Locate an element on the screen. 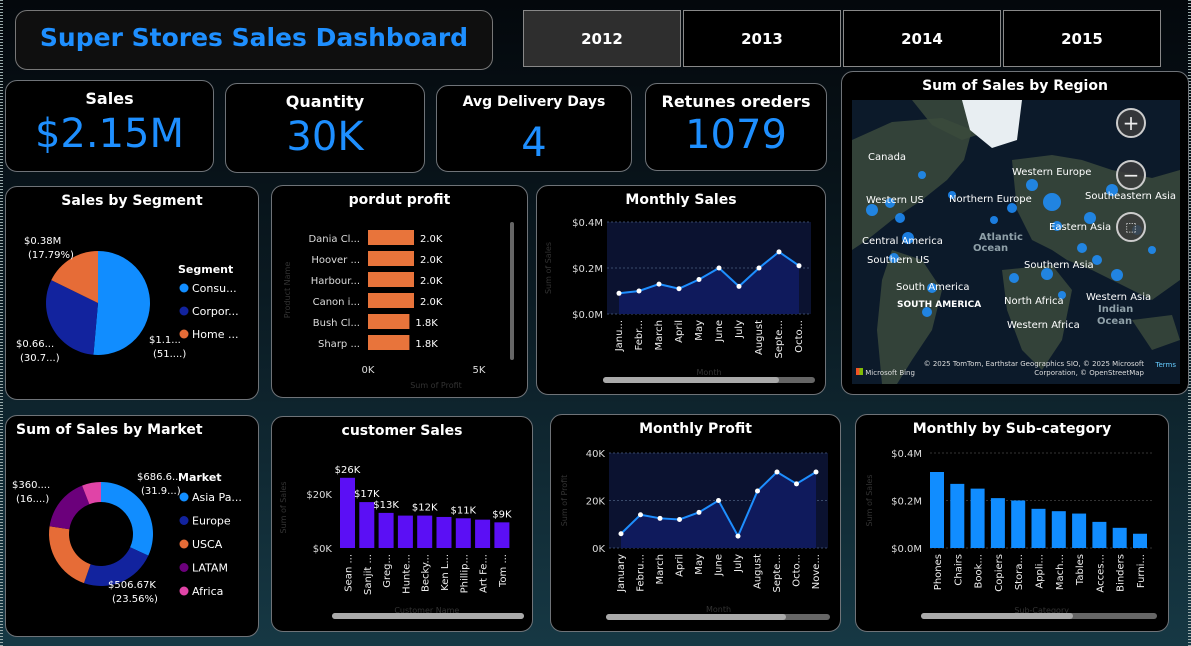 The image size is (1191, 646). customer-data-label: $11K is located at coordinates (463, 510).